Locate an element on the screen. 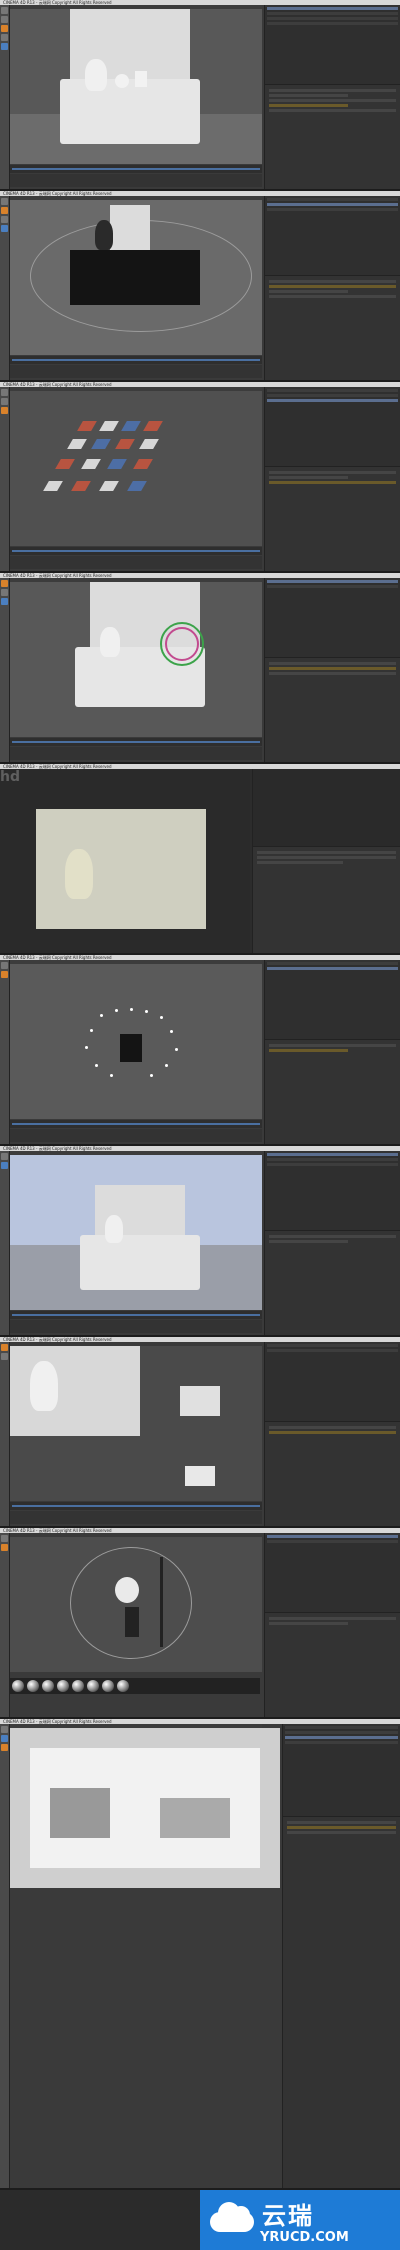 This screenshot has width=400, height=2250. render-icon is located at coordinates (4, 46).